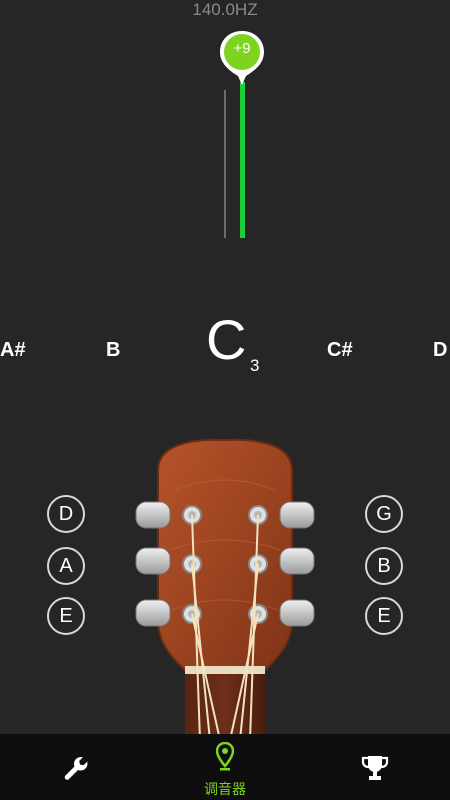 The width and height of the screenshot is (450, 800). I want to click on string-button-g: G, so click(384, 514).